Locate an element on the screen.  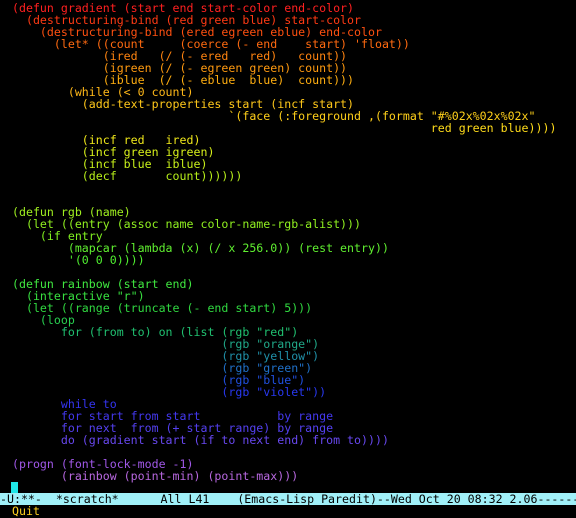
code-line: (decf count)))))) is located at coordinates (127, 176).